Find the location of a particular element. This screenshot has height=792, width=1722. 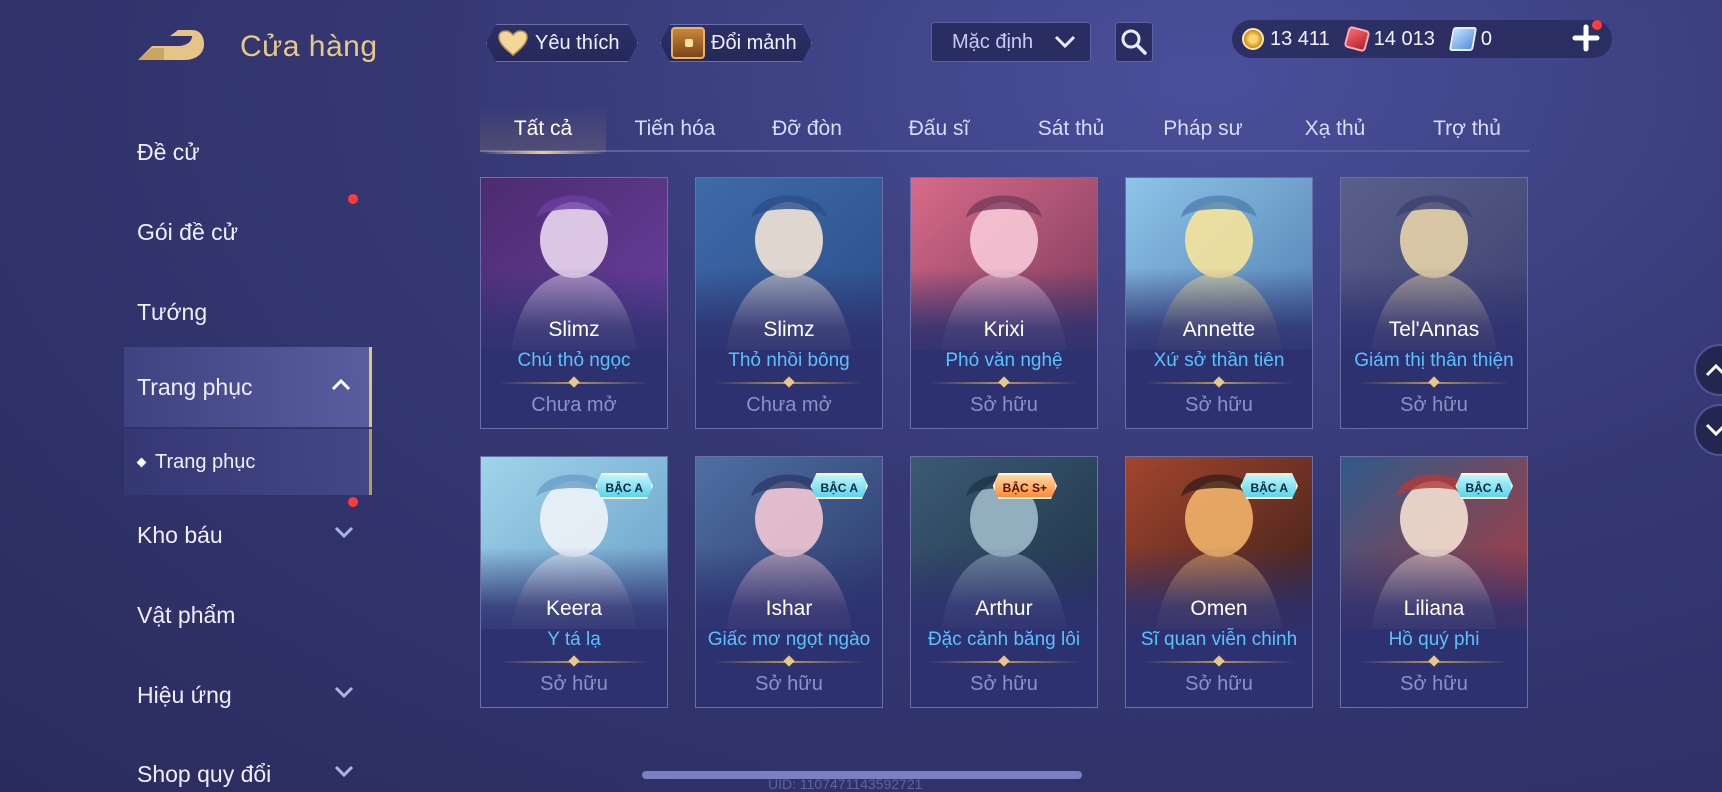

hero-name: Liliana is located at coordinates (1434, 608).